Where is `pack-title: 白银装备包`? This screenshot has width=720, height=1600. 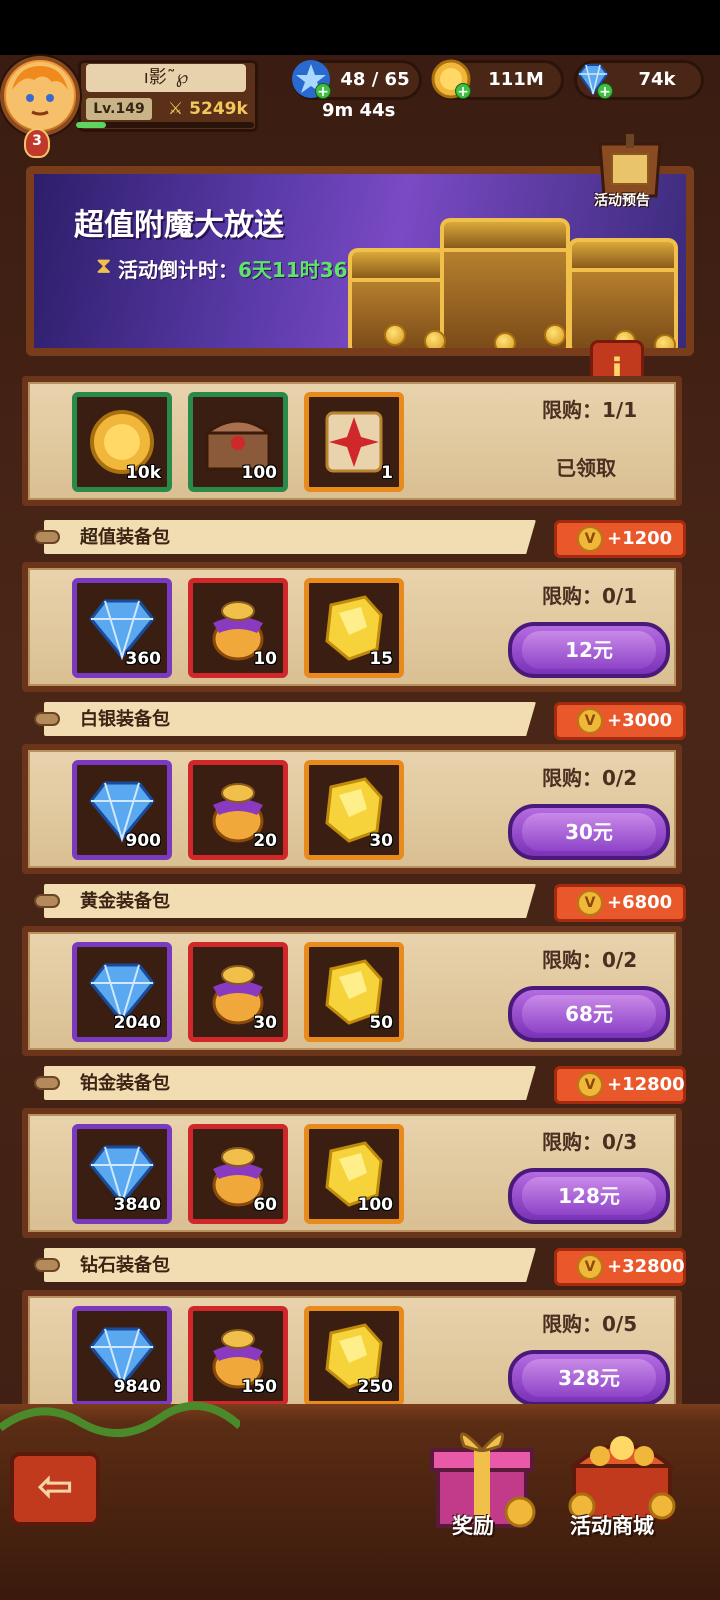
pack-title: 白银装备包 is located at coordinates (290, 719).